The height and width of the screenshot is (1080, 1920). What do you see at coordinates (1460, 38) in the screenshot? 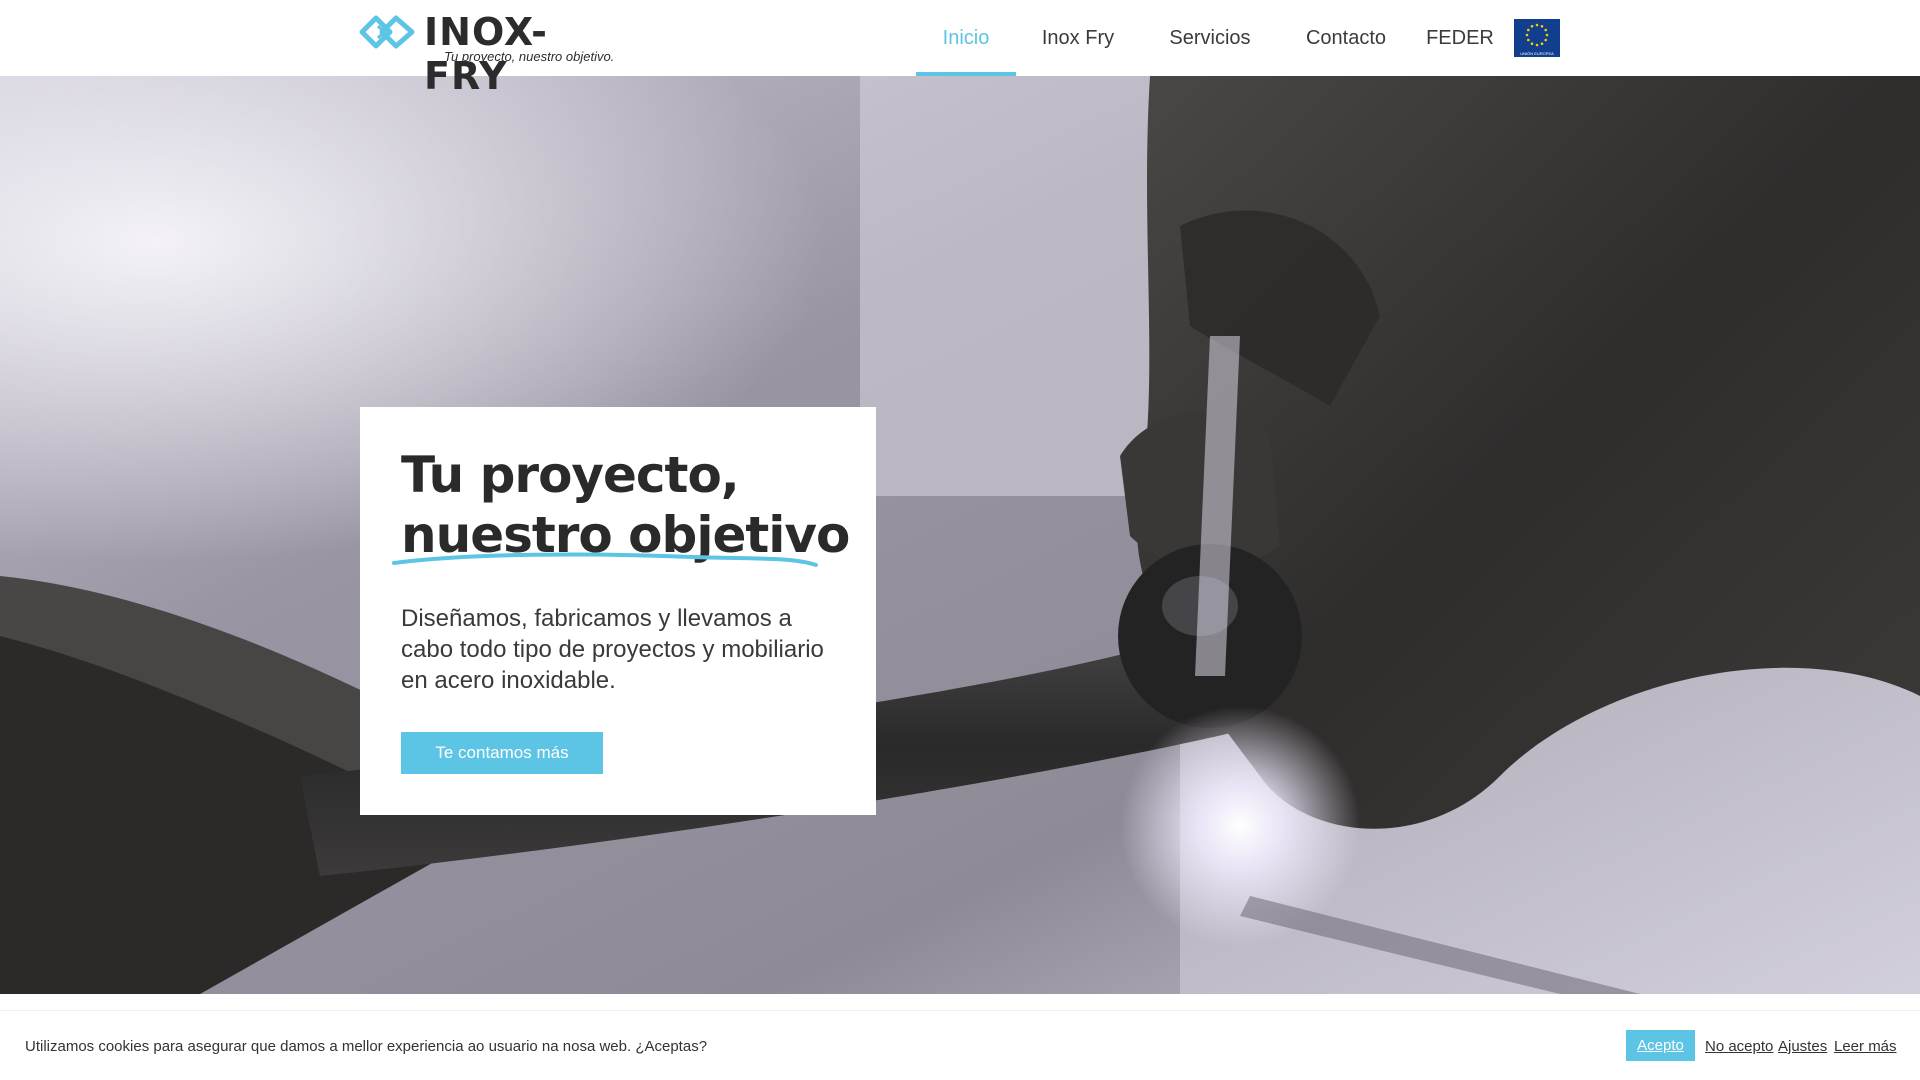
I see `nav-item-feder: FEDER` at bounding box center [1460, 38].